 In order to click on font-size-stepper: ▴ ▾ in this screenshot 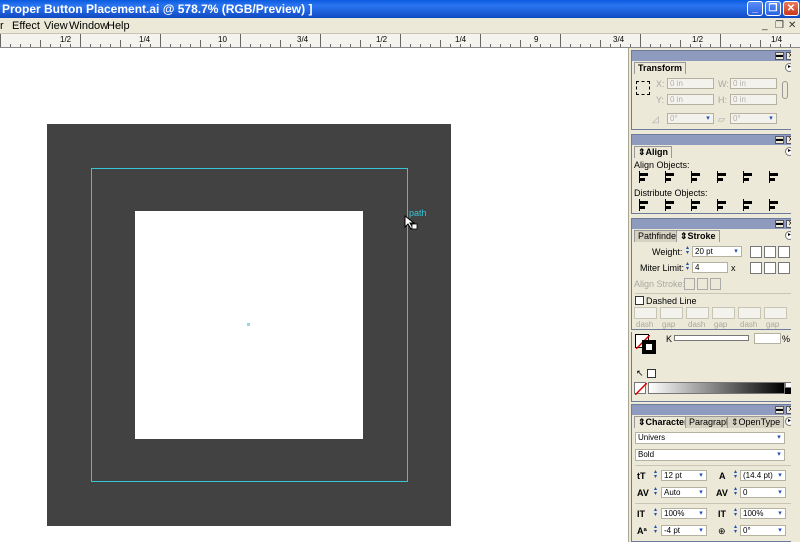, I will do `click(655, 475)`.